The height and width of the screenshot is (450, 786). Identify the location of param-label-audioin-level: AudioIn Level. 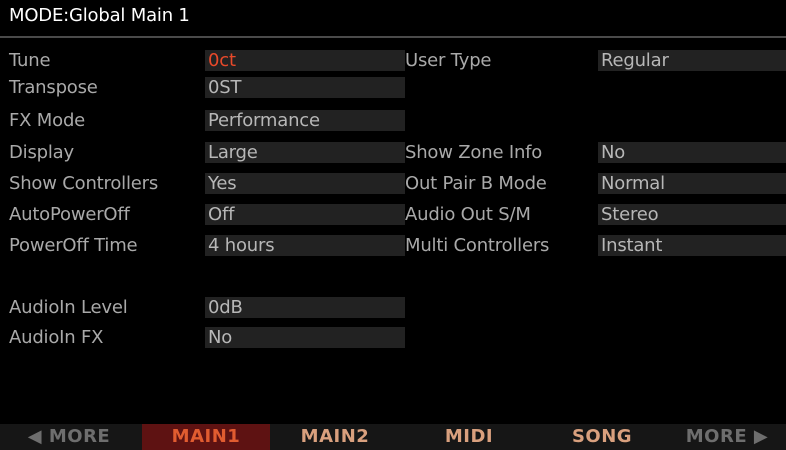
(68, 307).